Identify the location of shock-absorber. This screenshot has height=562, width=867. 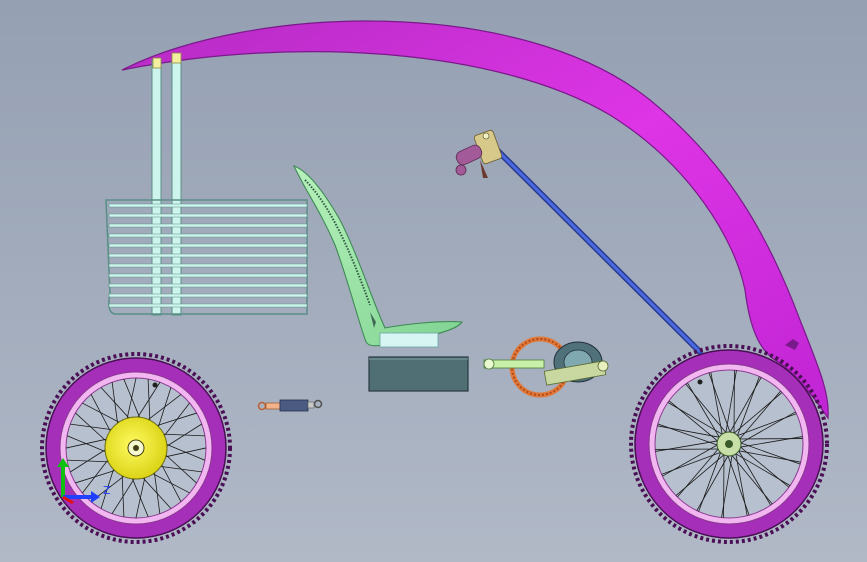
(290, 405).